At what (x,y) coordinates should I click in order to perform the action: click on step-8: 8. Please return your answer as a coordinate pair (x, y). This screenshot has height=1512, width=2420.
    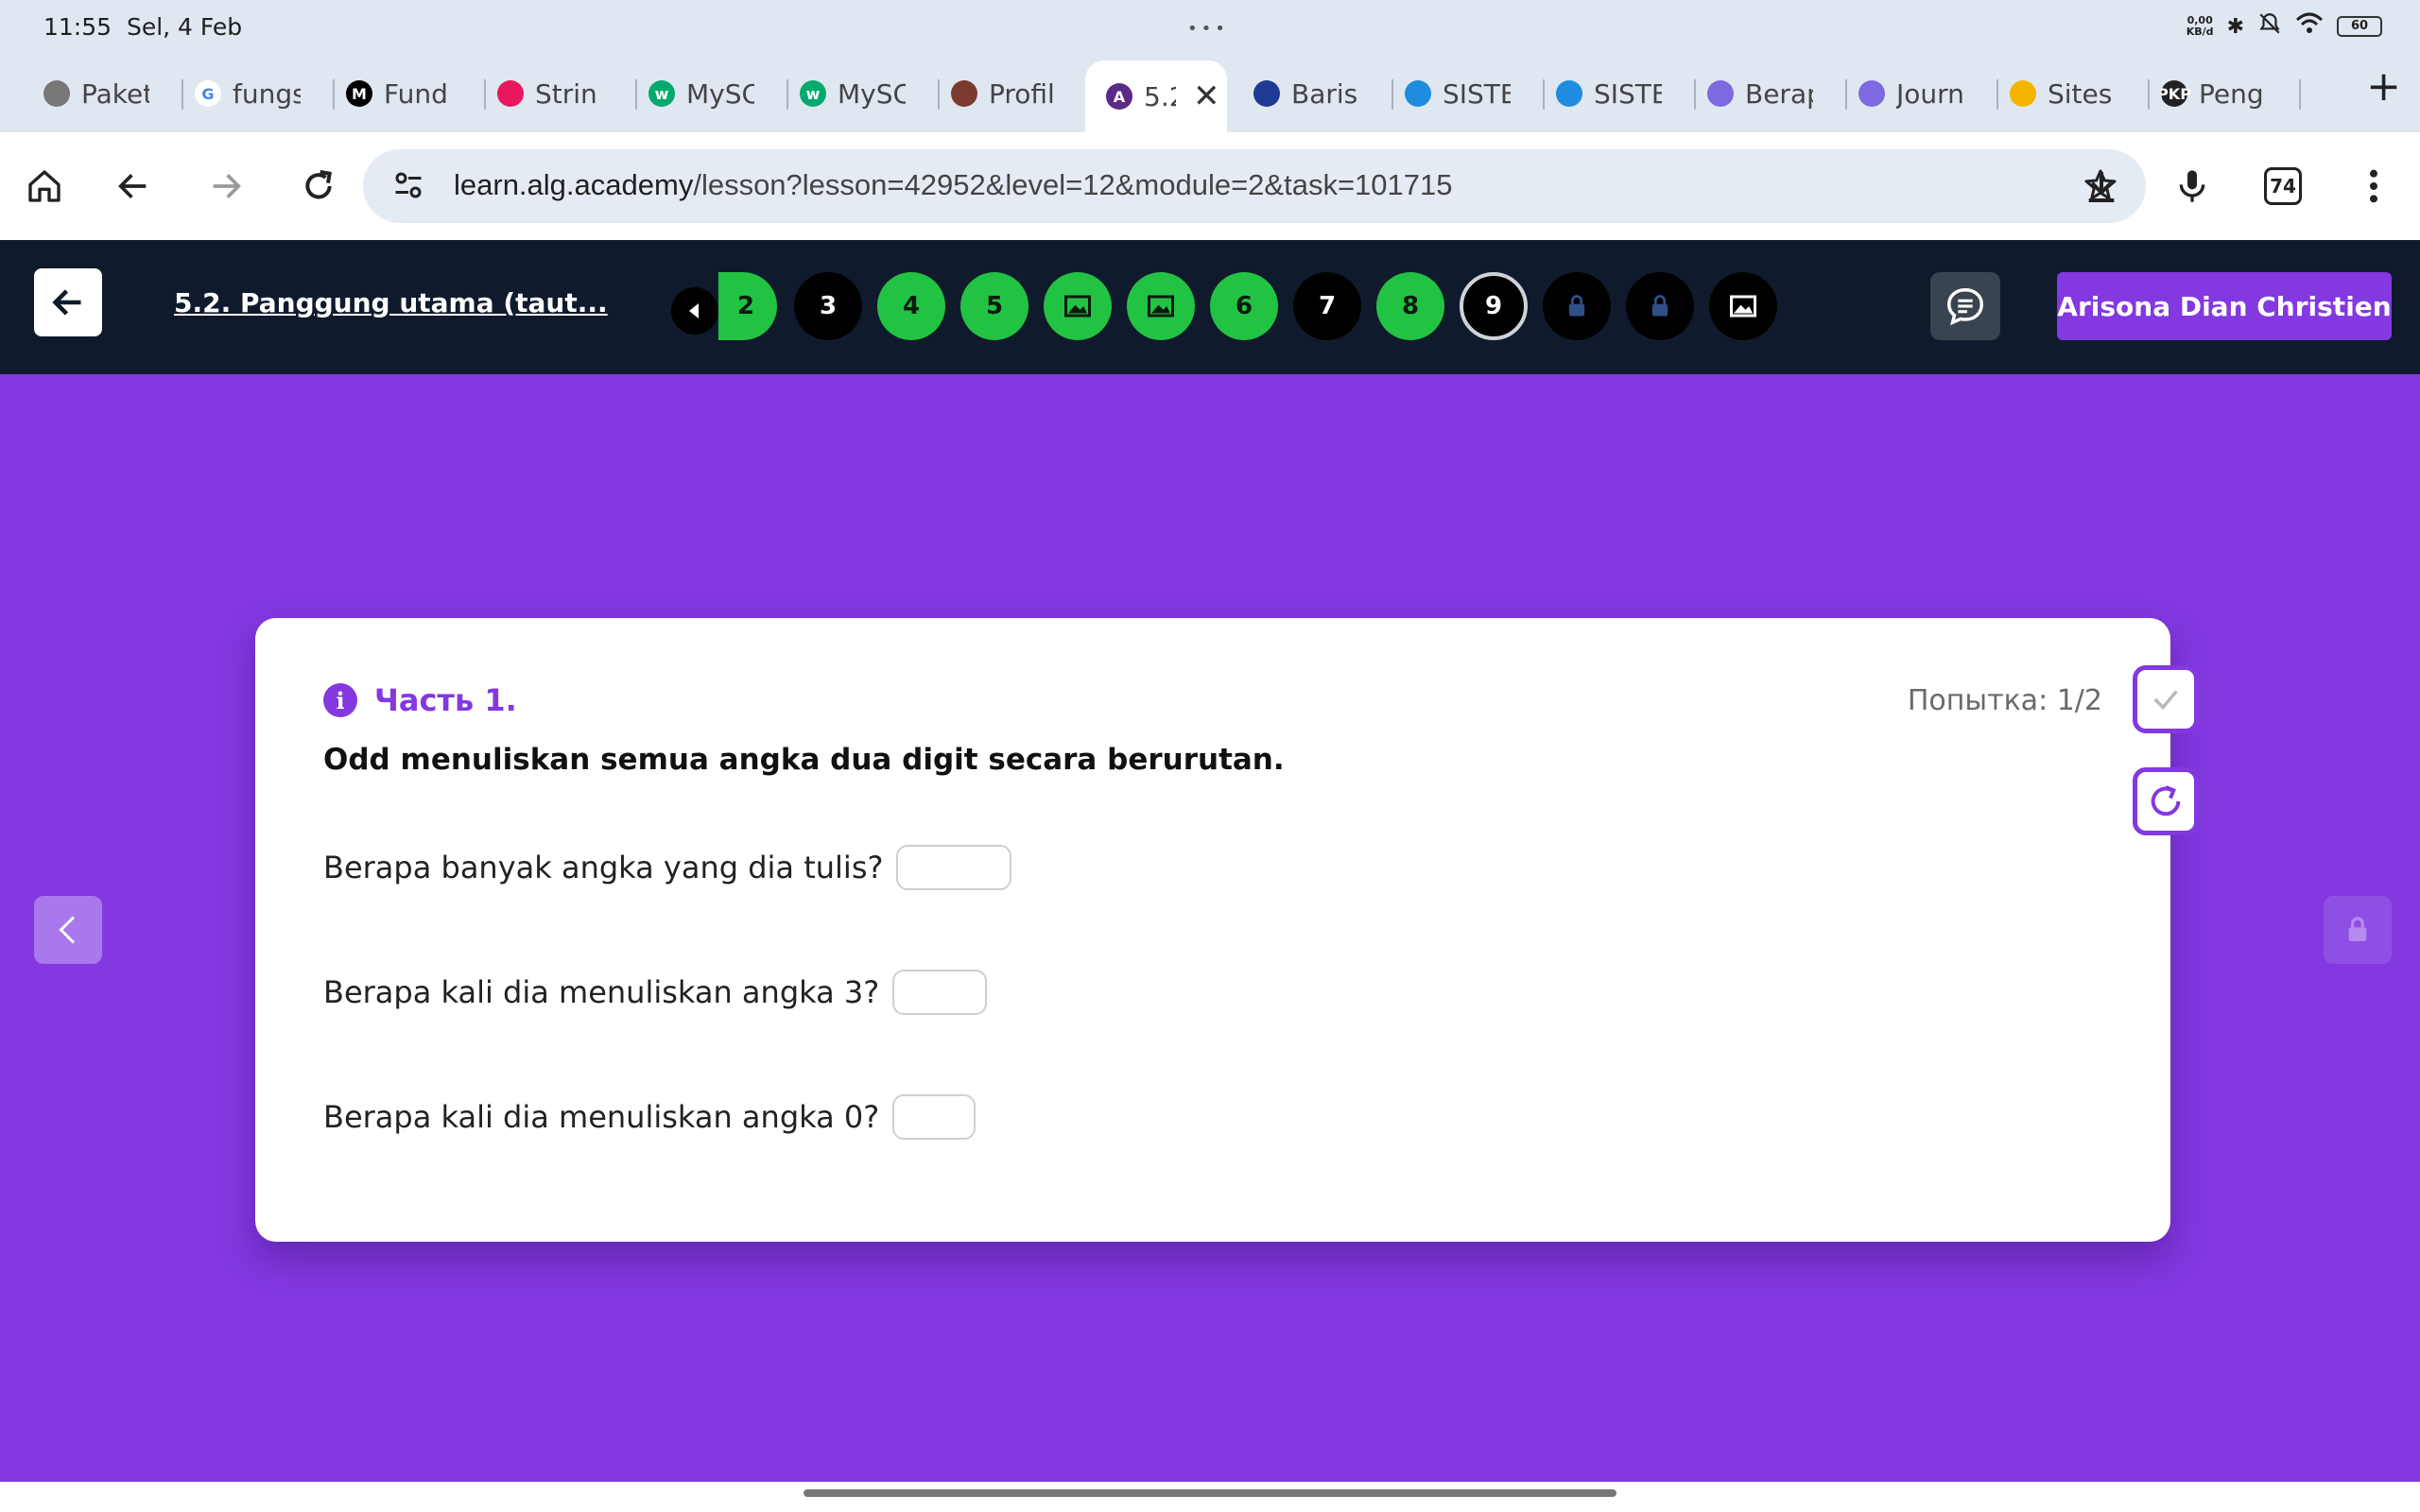
    Looking at the image, I should click on (1410, 306).